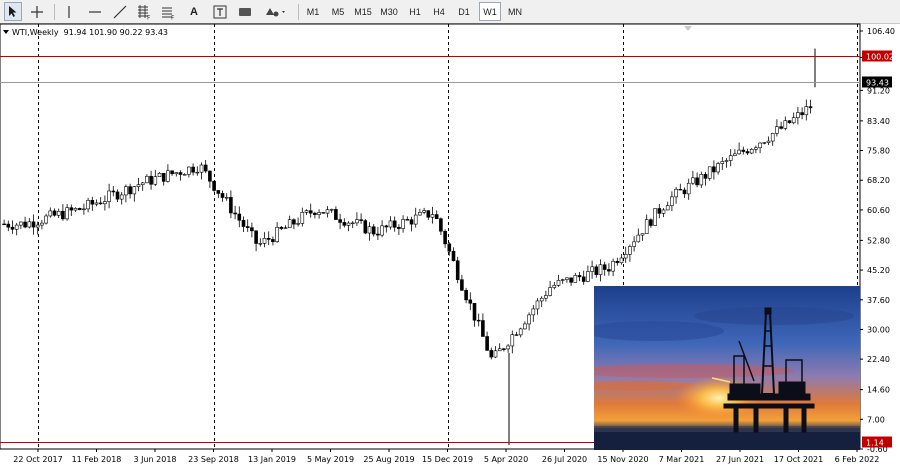 The height and width of the screenshot is (472, 900). I want to click on y-tick-label: 83.40, so click(878, 121).